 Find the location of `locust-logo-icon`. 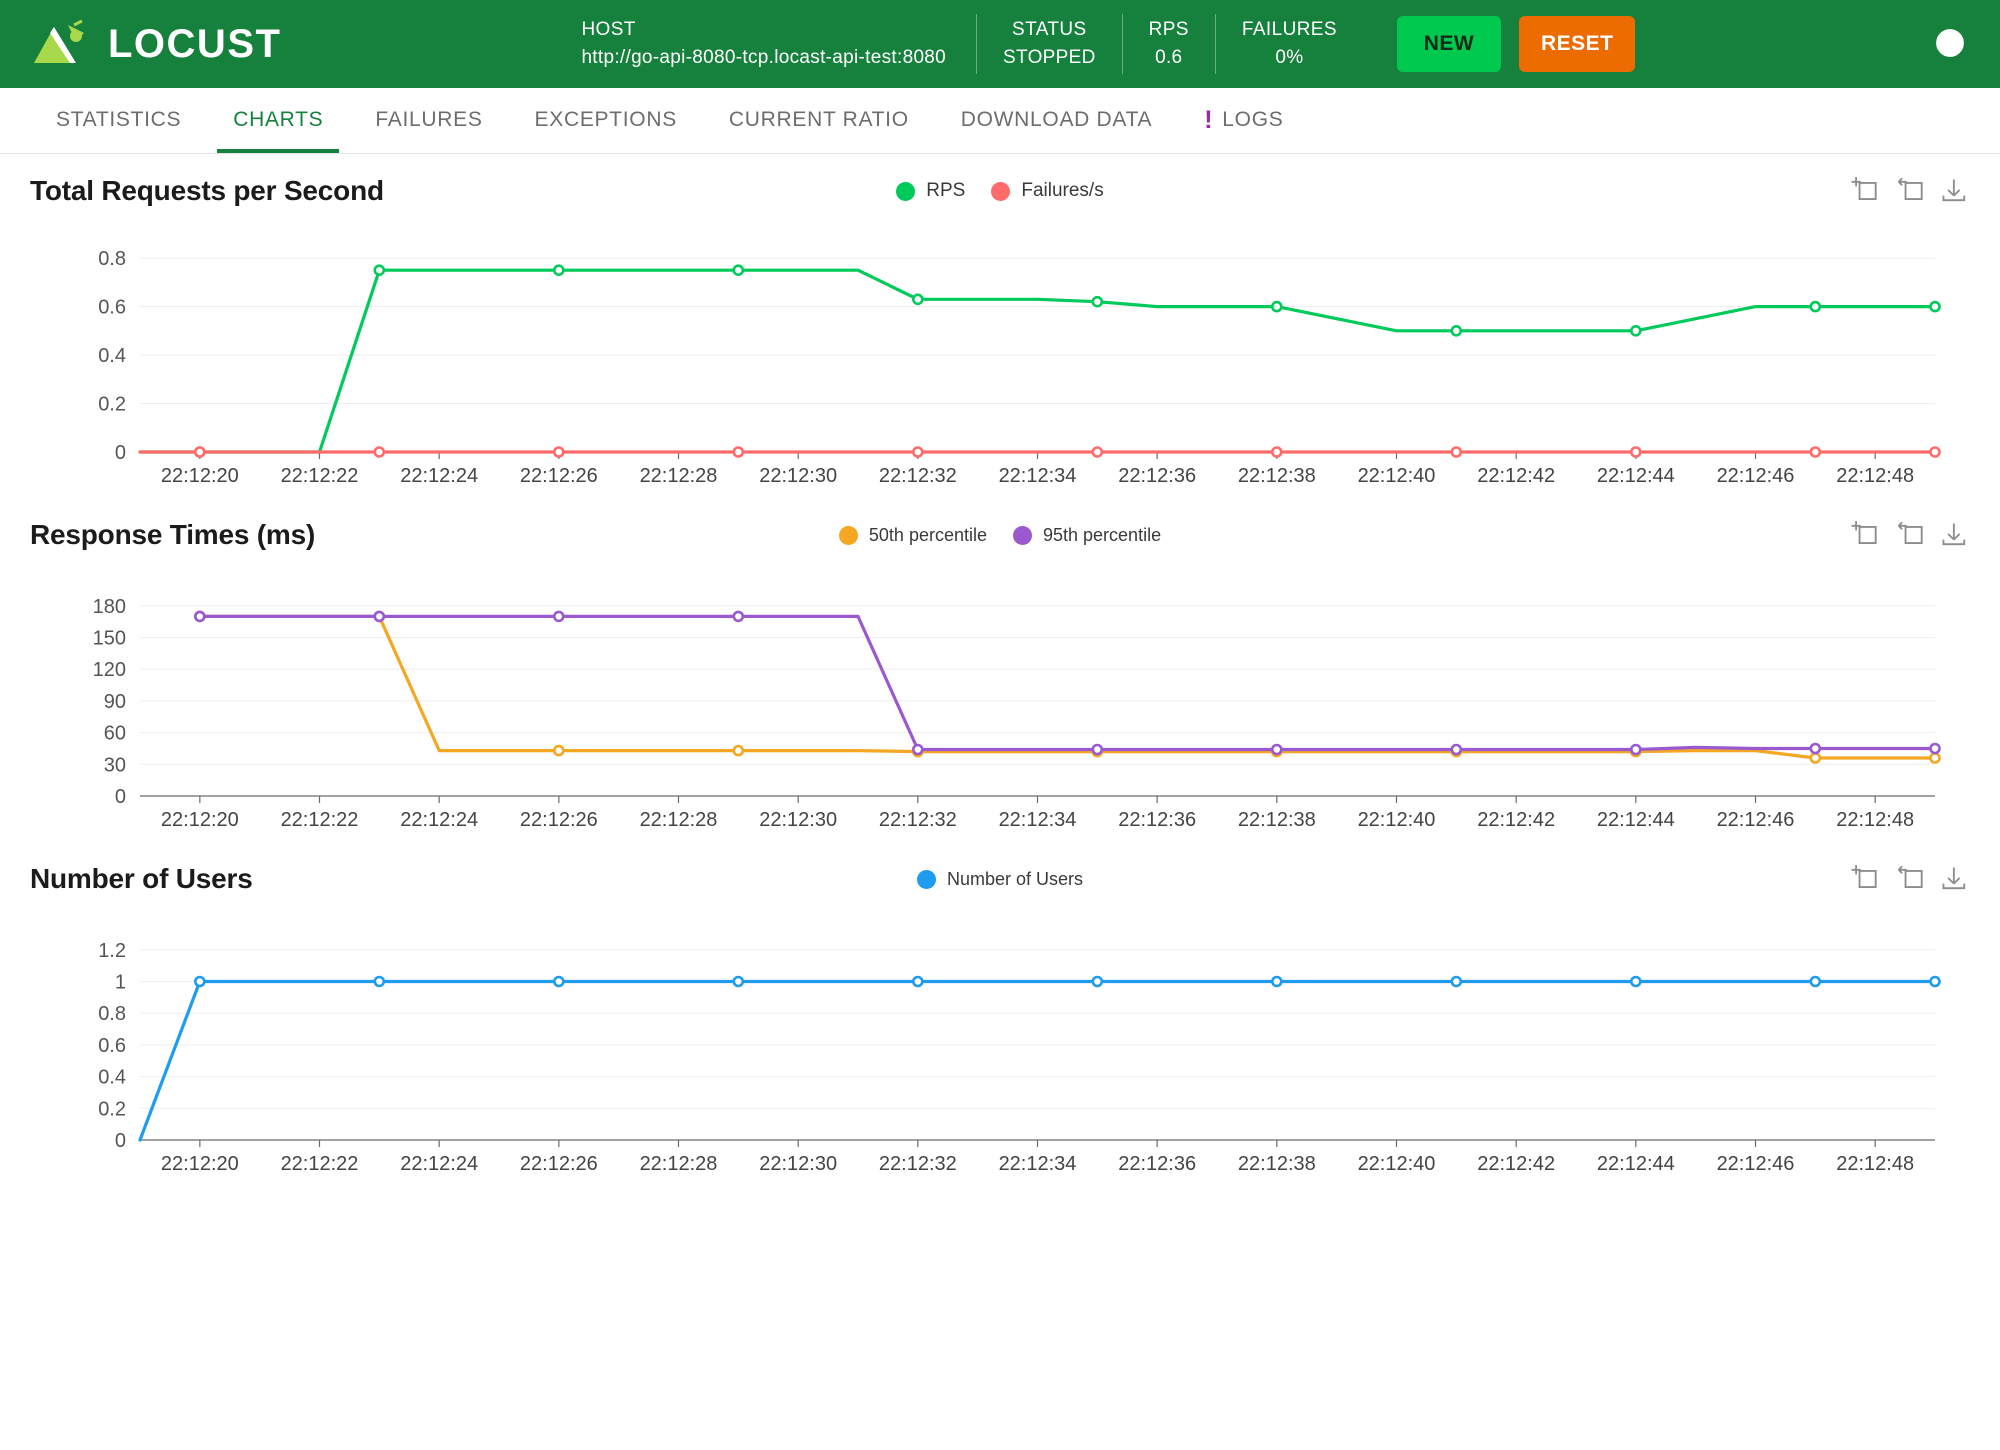

locust-logo-icon is located at coordinates (61, 44).